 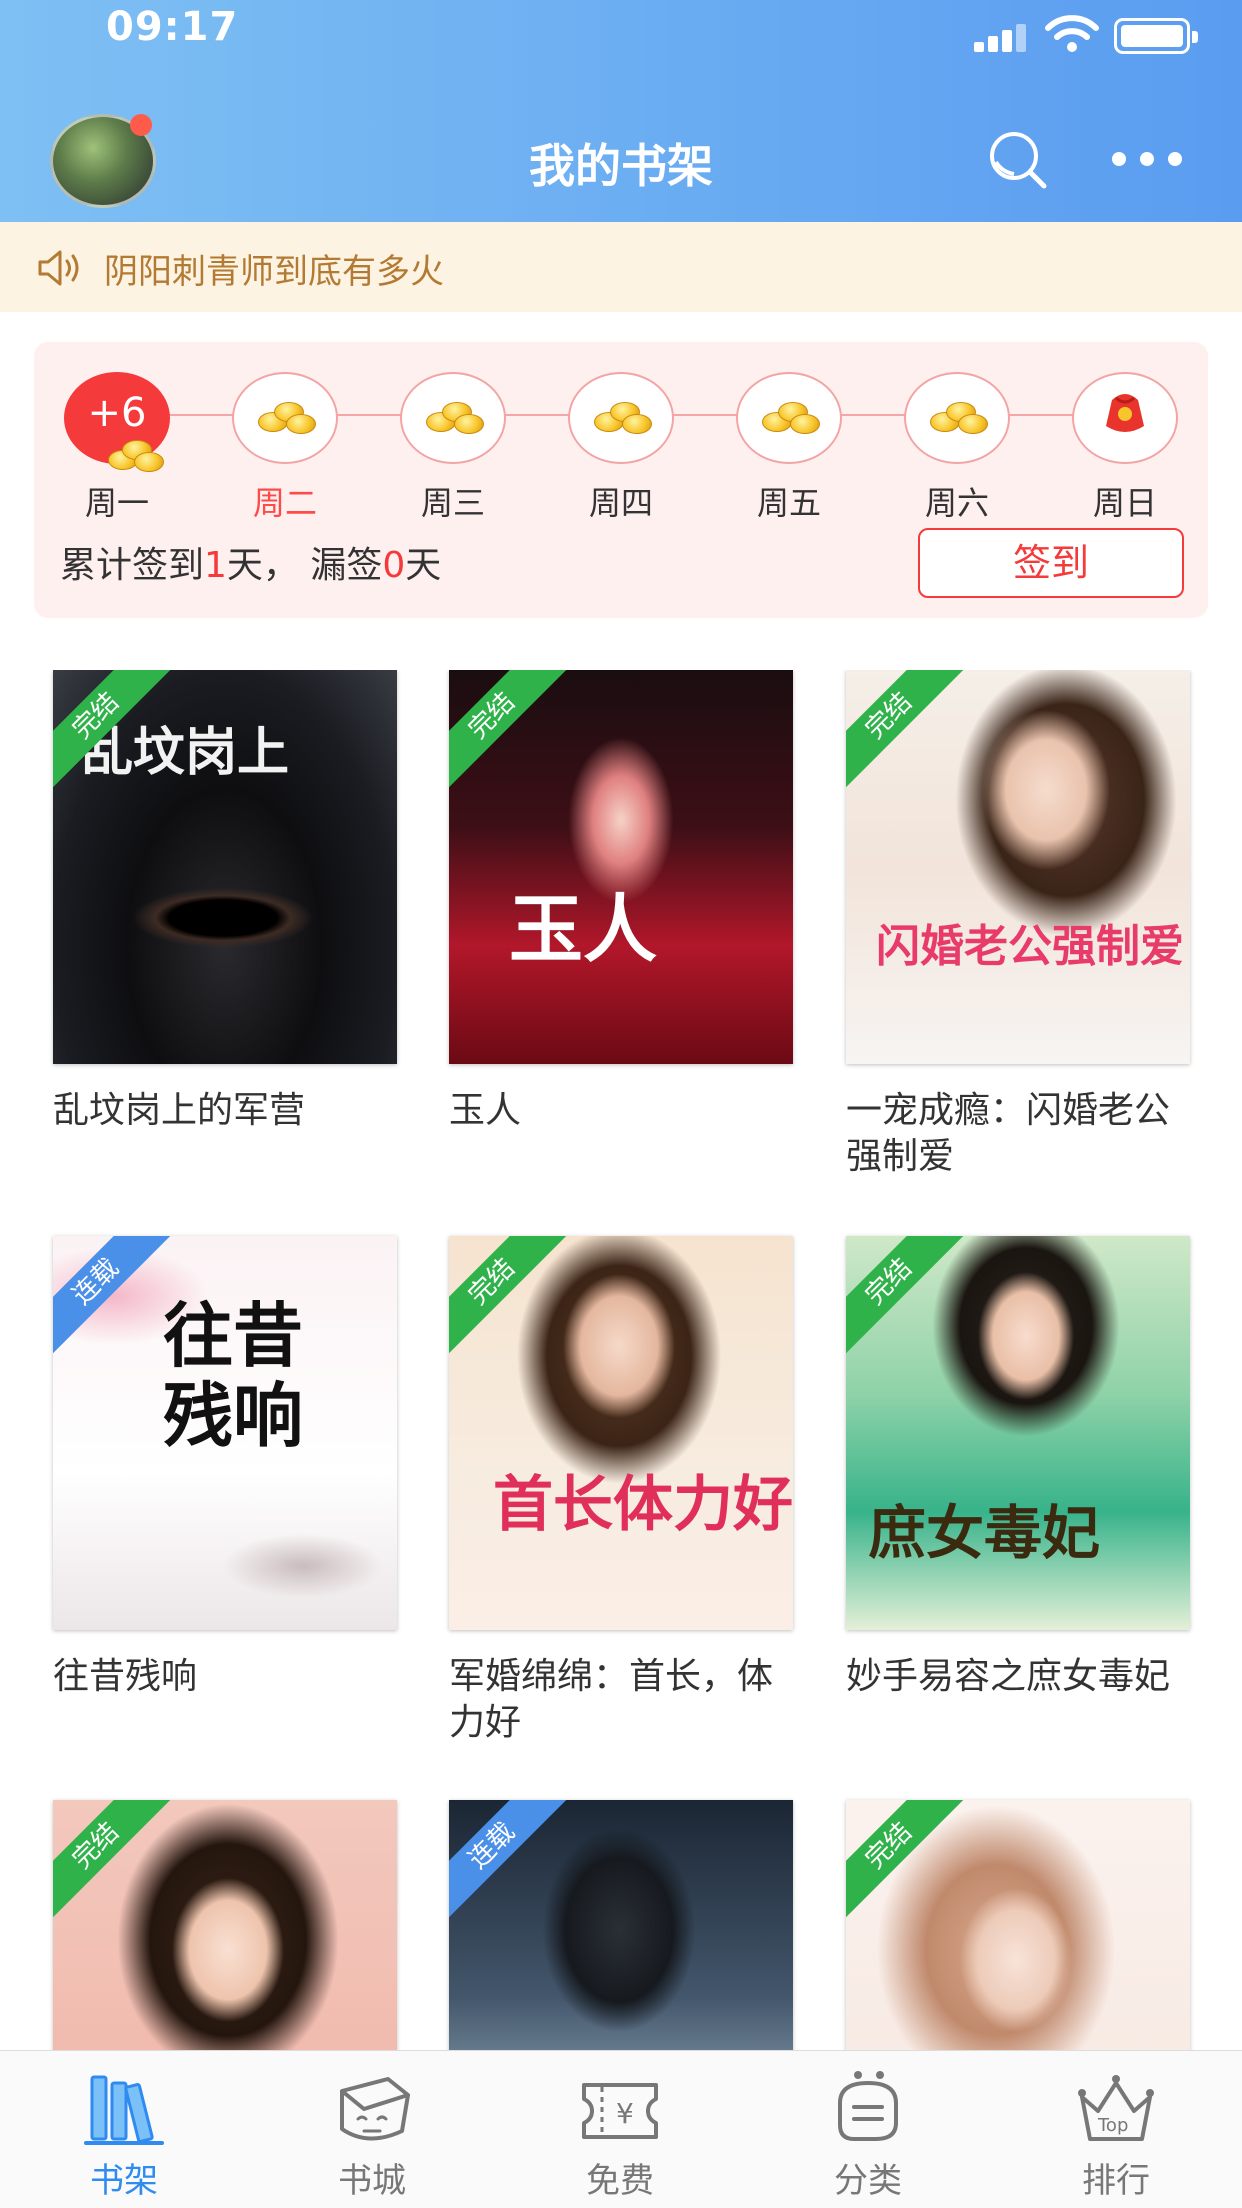 I want to click on bottom-tab-bar: 书架 书城 ¥ 免费 分类 Top 排行, so click(x=621, y=2129).